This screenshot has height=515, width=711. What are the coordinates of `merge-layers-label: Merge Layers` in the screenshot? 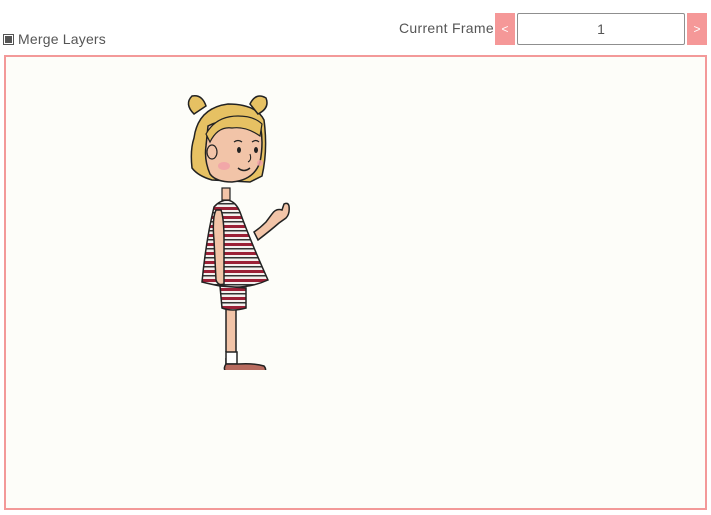 It's located at (62, 39).